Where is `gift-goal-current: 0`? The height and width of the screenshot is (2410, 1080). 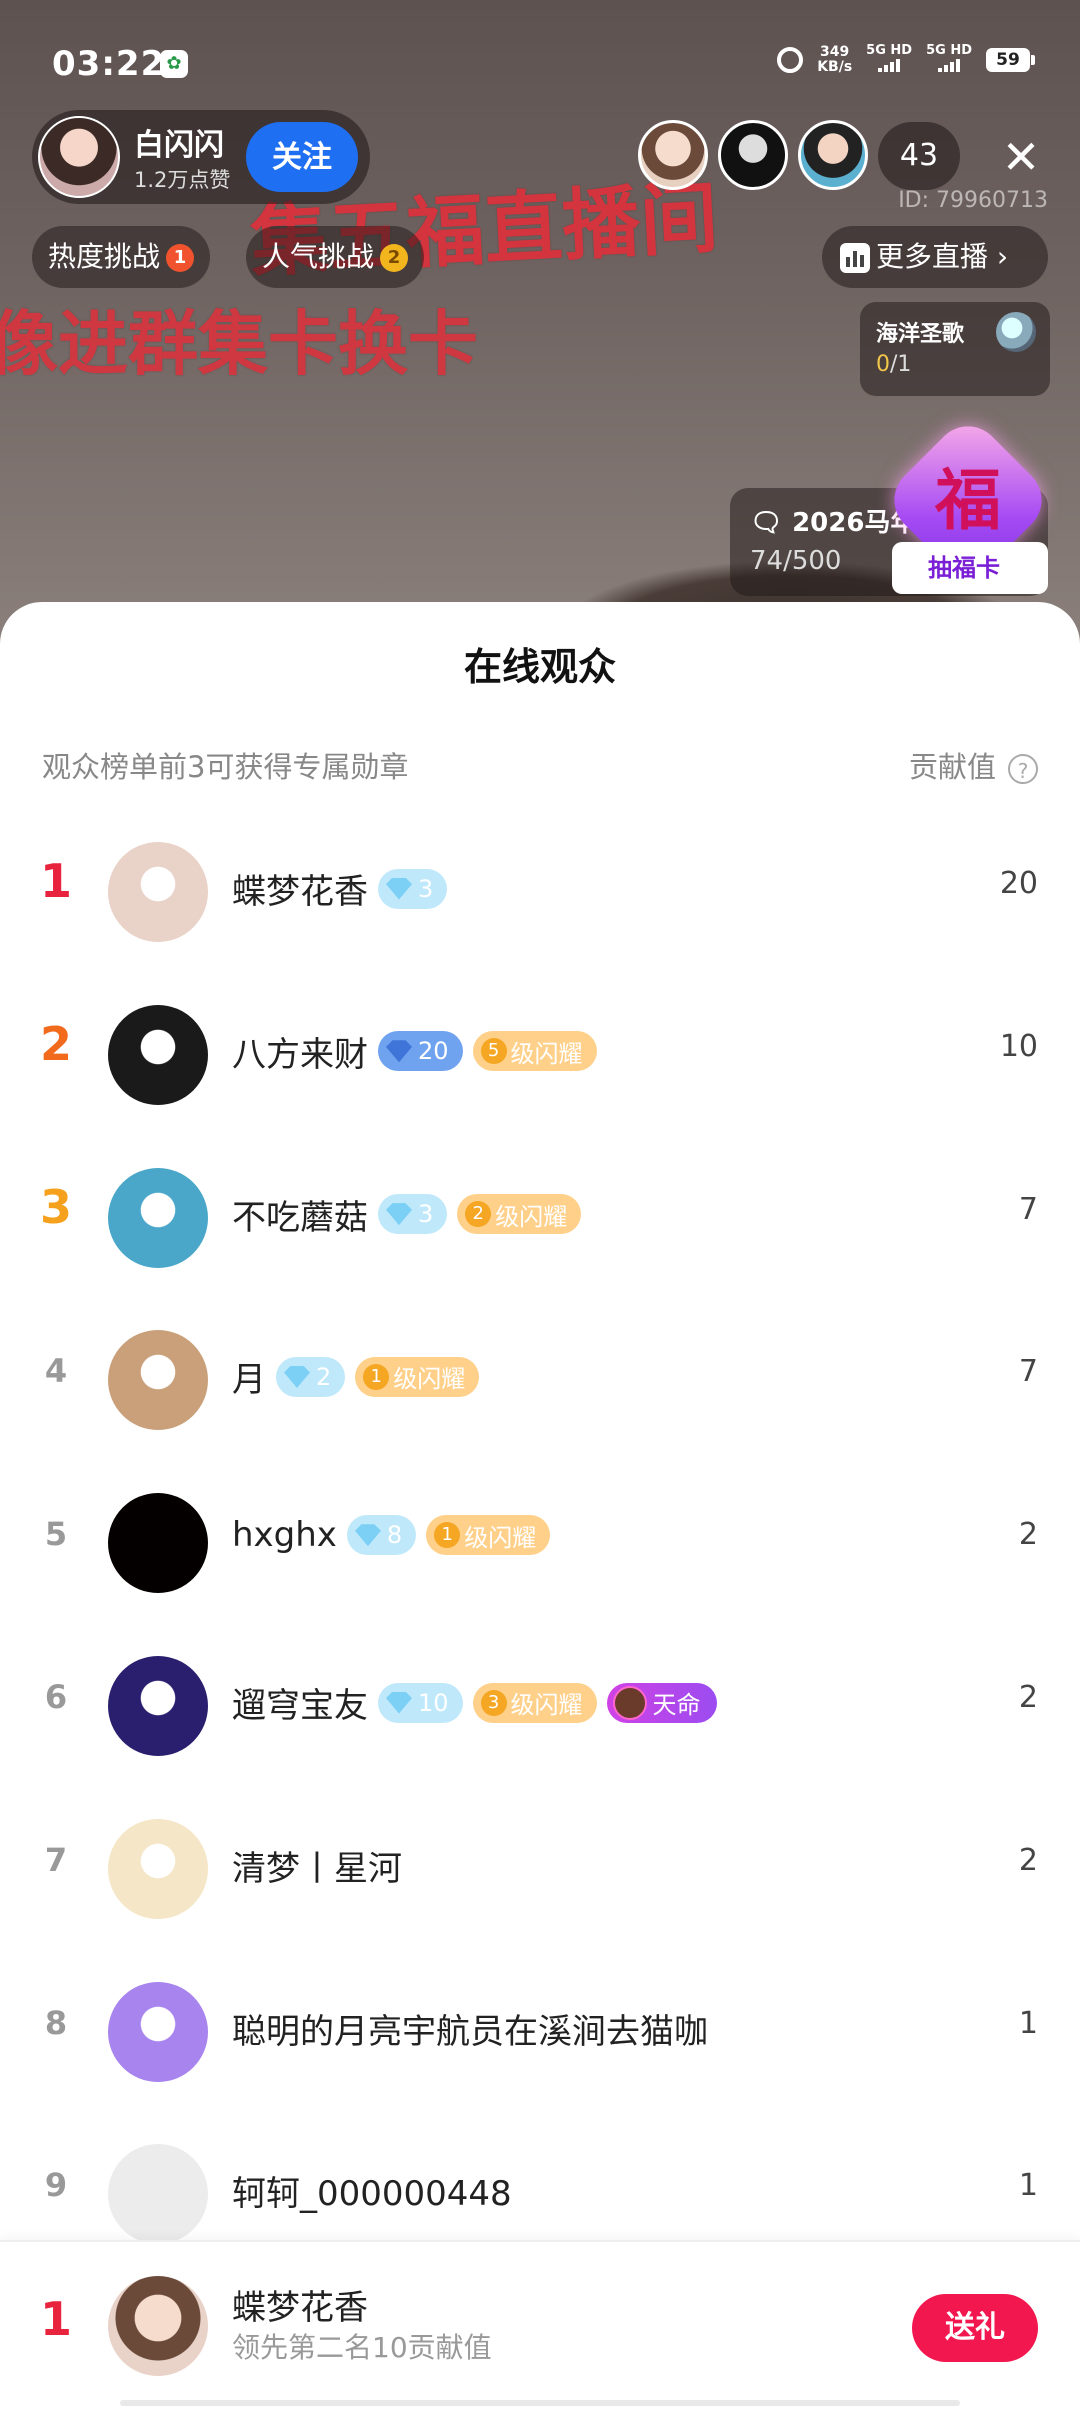
gift-goal-current: 0 is located at coordinates (883, 364).